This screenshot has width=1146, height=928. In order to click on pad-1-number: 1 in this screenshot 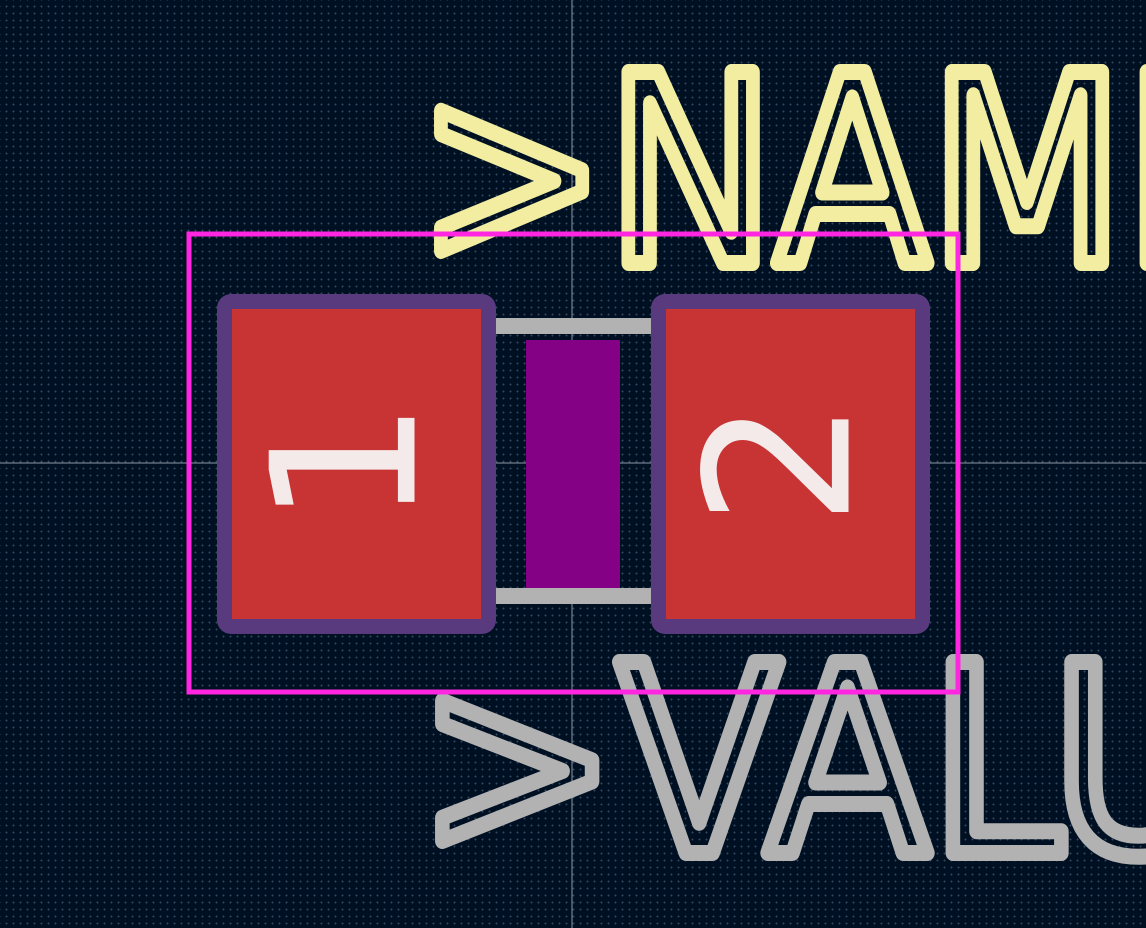, I will do `click(346, 462)`.